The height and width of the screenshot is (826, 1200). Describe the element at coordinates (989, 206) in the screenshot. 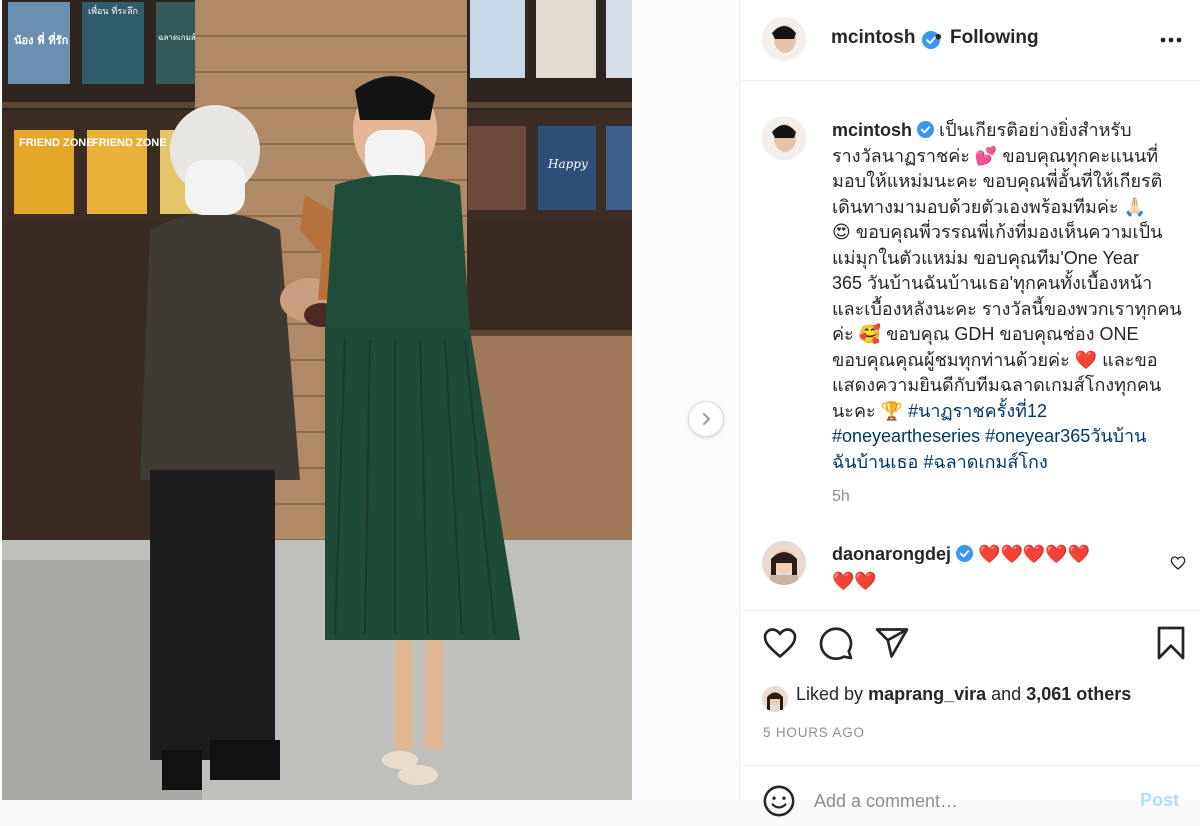

I see `caption-line: เดินทางมามอบด้วยตัวเองพร้อมทีมค่ะ 🙏🏻` at that location.